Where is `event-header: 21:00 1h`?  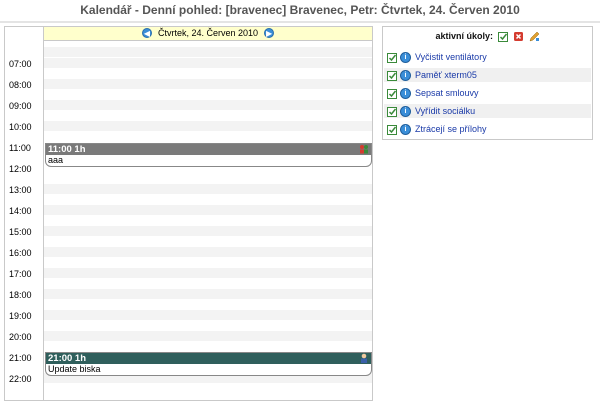
event-header: 21:00 1h is located at coordinates (208, 358).